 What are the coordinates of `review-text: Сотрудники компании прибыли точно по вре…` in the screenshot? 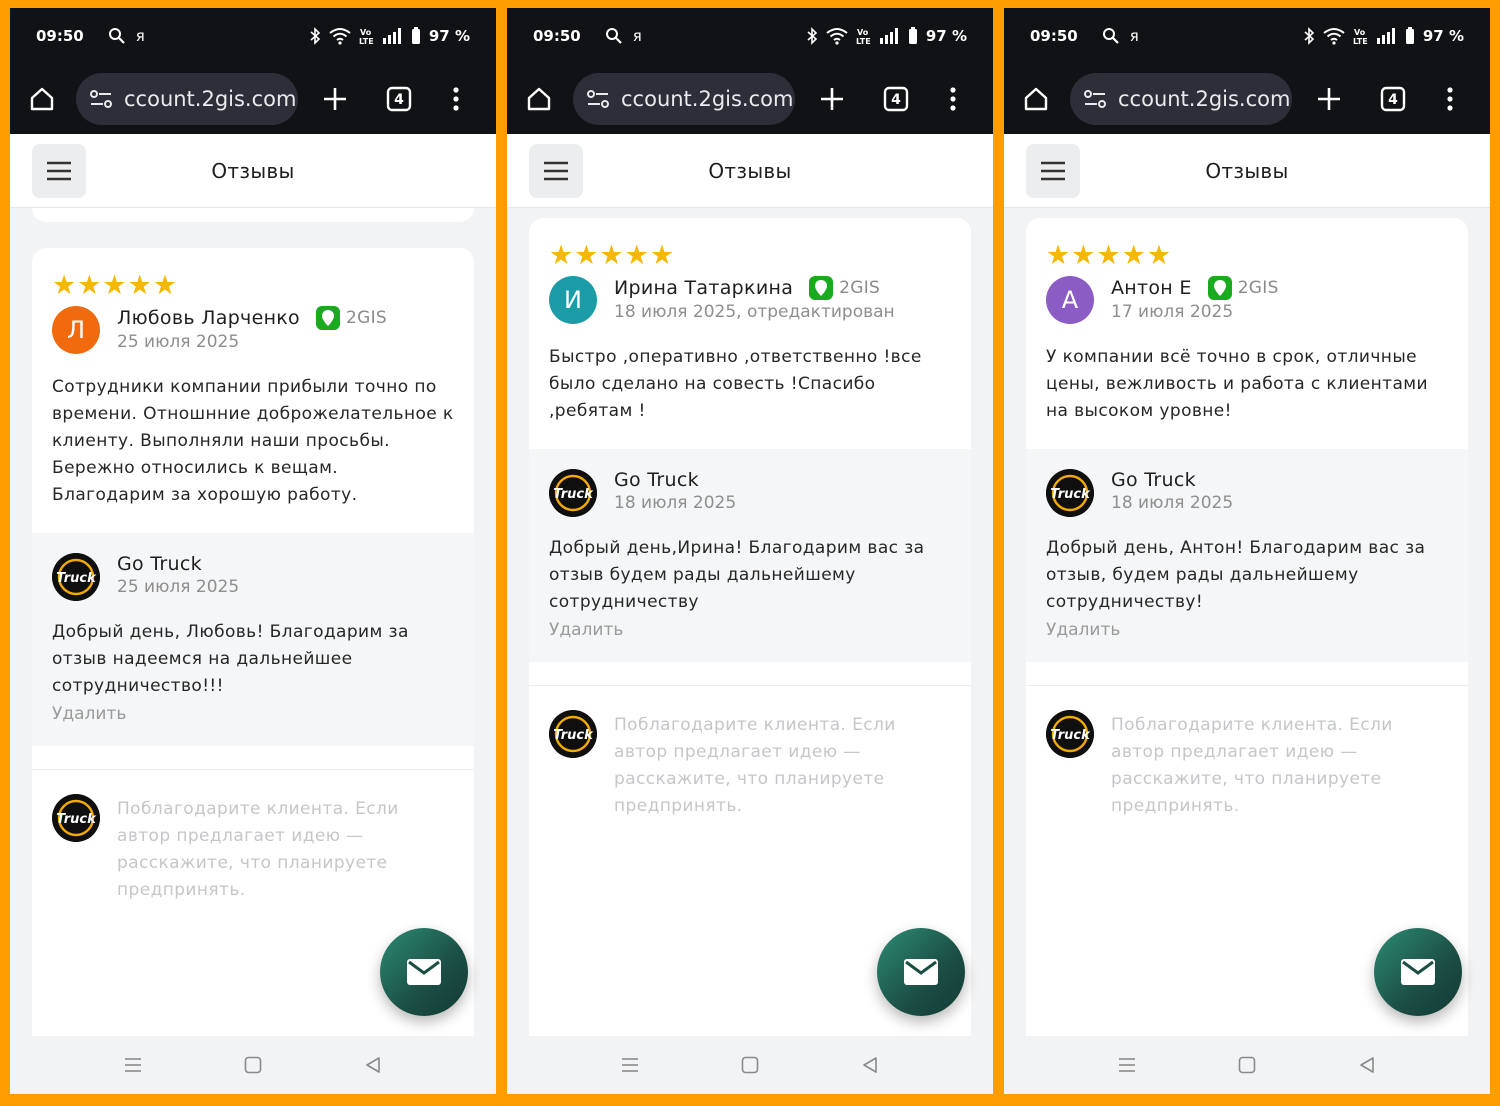 It's located at (253, 441).